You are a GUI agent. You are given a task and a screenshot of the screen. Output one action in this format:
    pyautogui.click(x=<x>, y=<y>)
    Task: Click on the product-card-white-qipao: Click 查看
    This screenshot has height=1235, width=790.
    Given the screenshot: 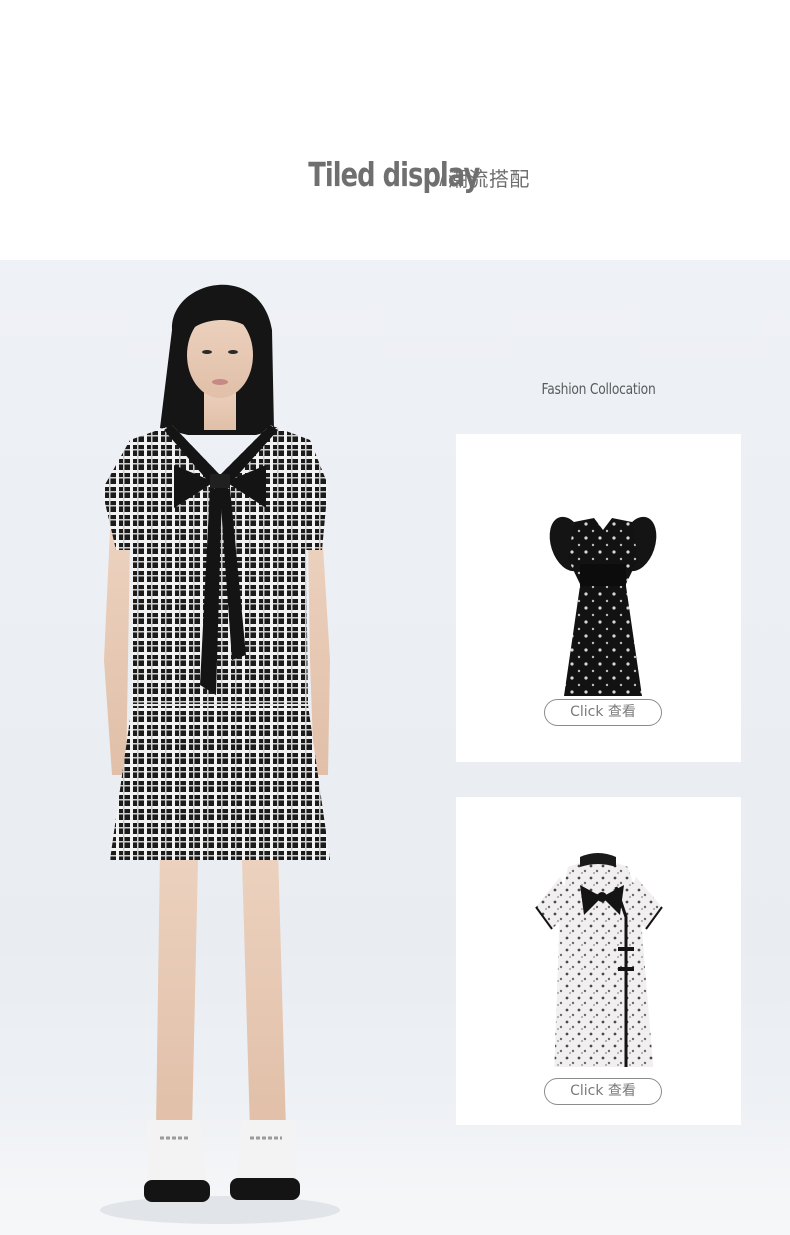 What is the action you would take?
    pyautogui.click(x=598, y=961)
    